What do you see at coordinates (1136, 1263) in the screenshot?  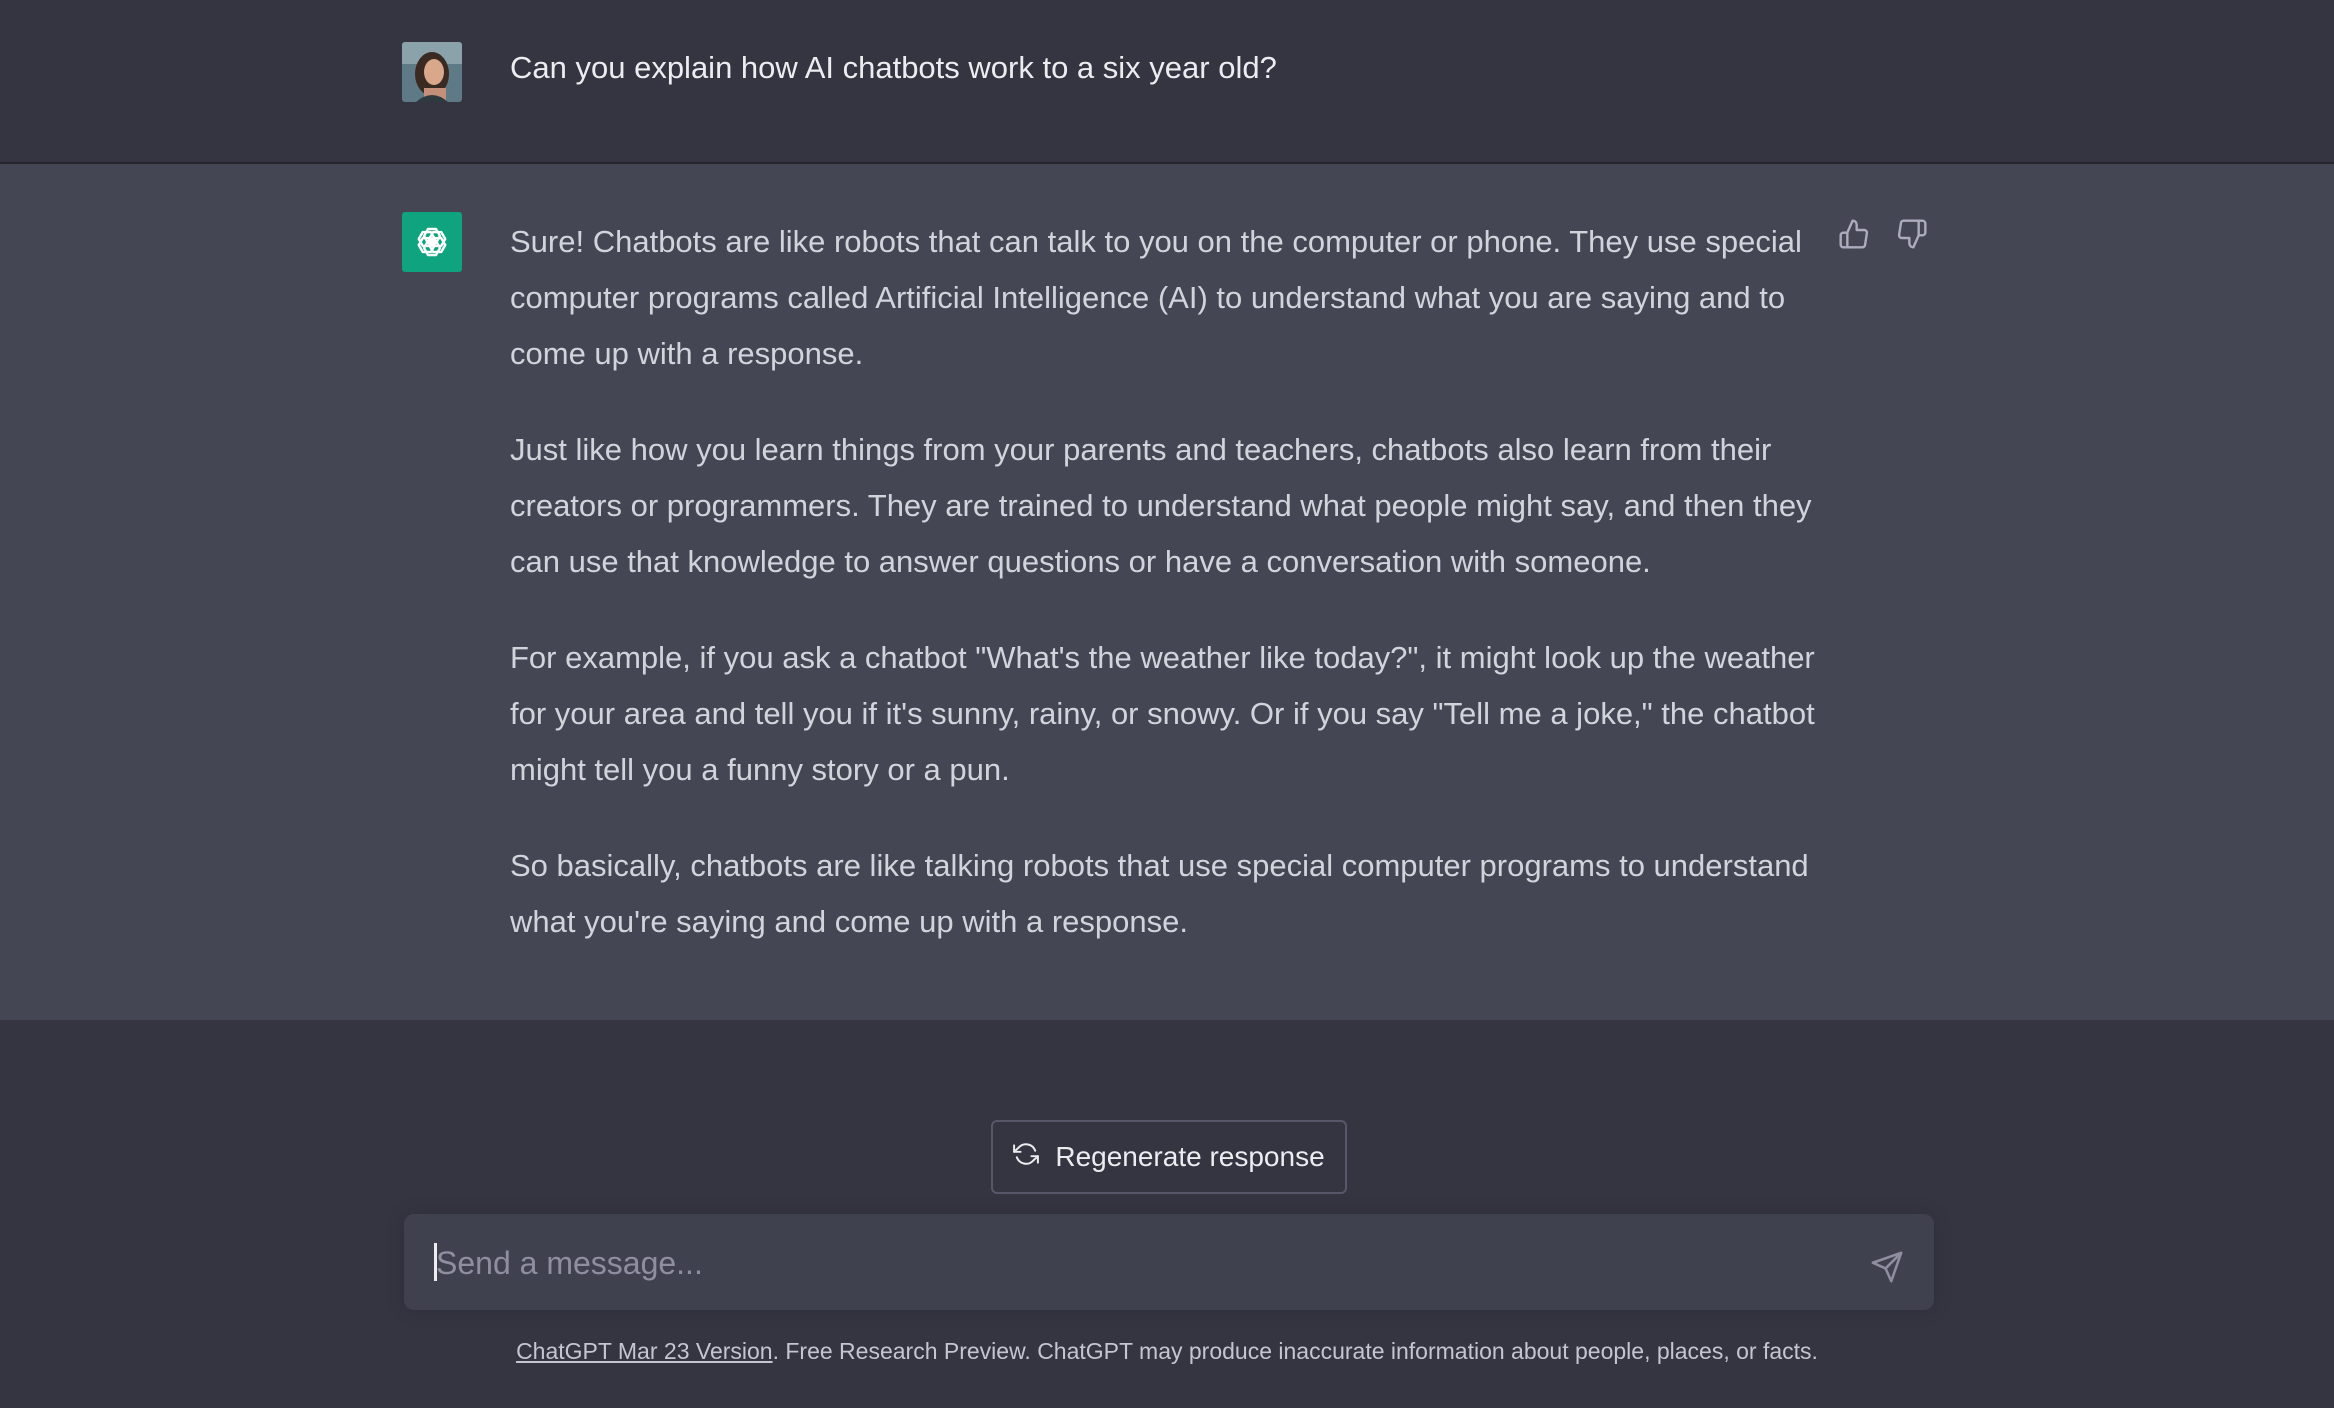 I see `message-input` at bounding box center [1136, 1263].